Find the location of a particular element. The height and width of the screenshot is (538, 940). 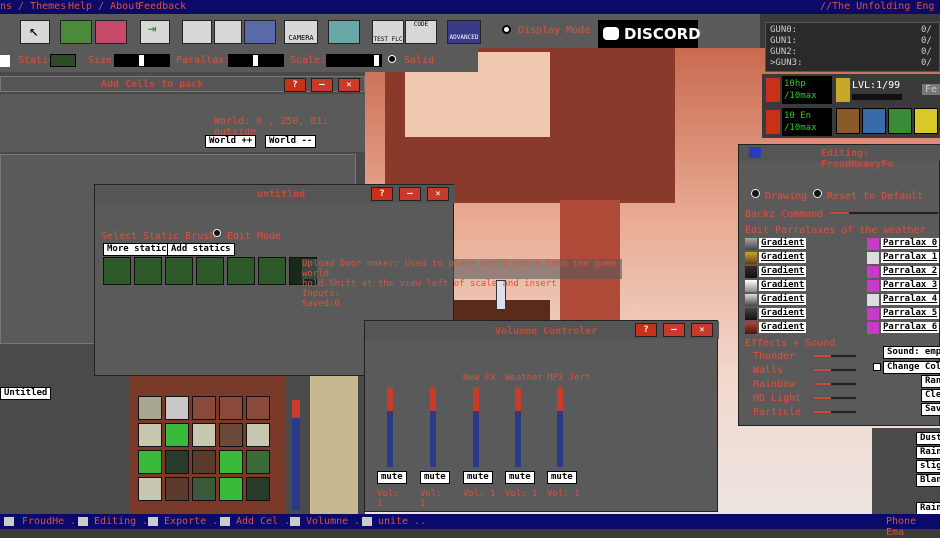

world-minus-button: World -- is located at coordinates (291, 141).